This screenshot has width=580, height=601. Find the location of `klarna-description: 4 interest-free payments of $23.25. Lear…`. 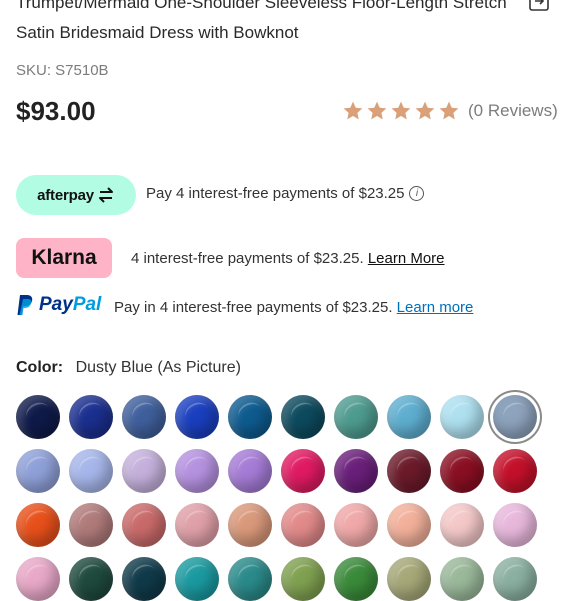

klarna-description: 4 interest-free payments of $23.25. Lear… is located at coordinates (288, 258).